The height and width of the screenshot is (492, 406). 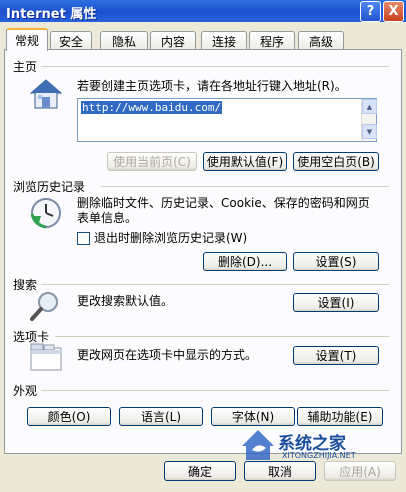 I want to click on window-title: Internet 属性, so click(x=51, y=14).